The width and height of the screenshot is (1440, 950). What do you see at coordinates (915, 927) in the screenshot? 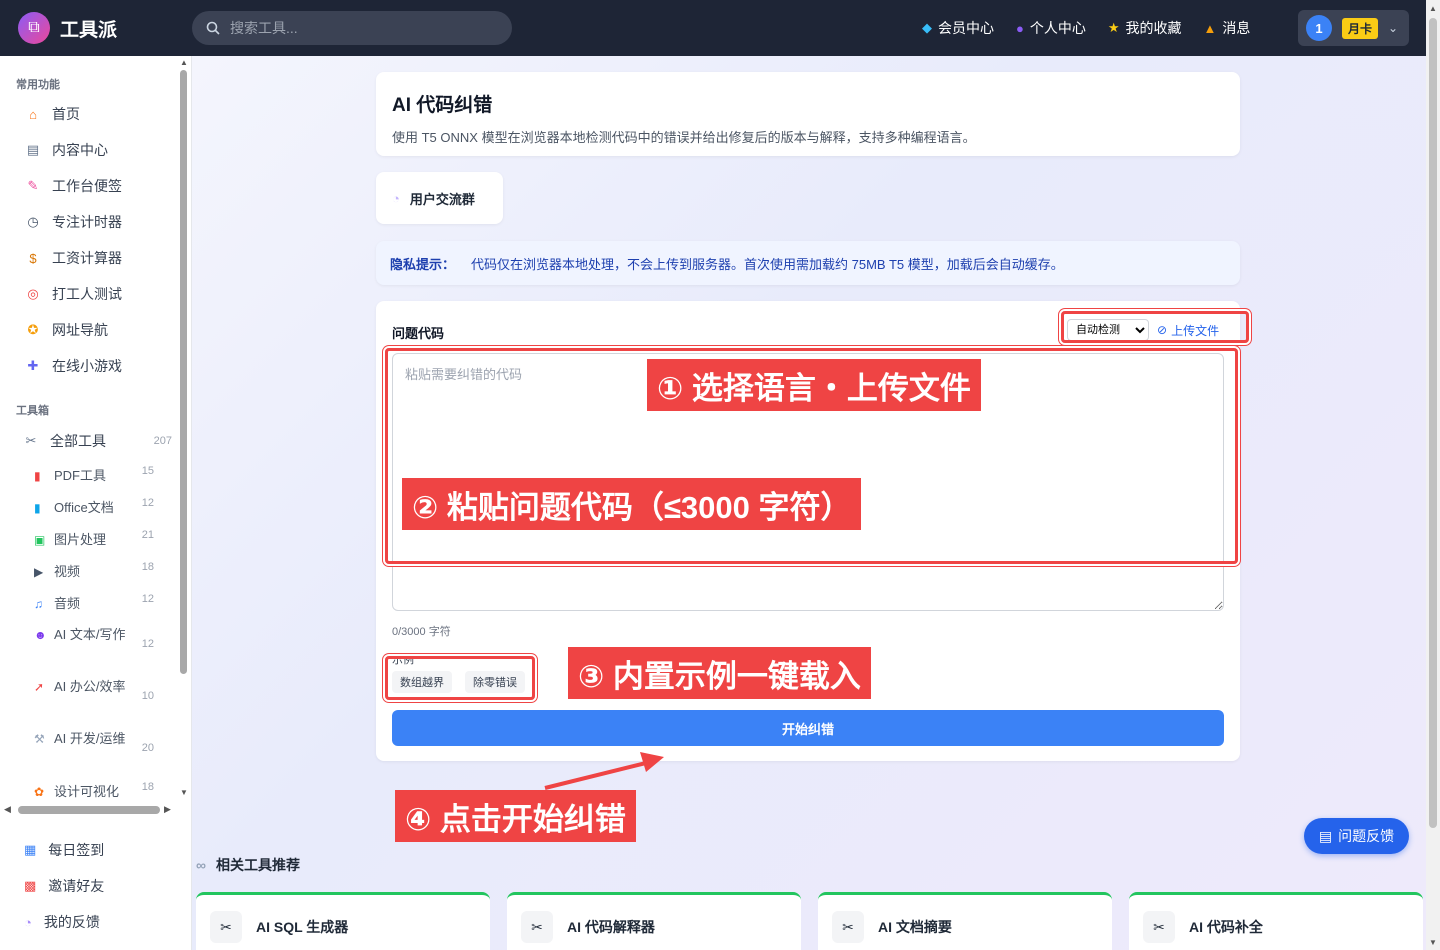
I see `related-tool-name: AI 文档摘要` at bounding box center [915, 927].